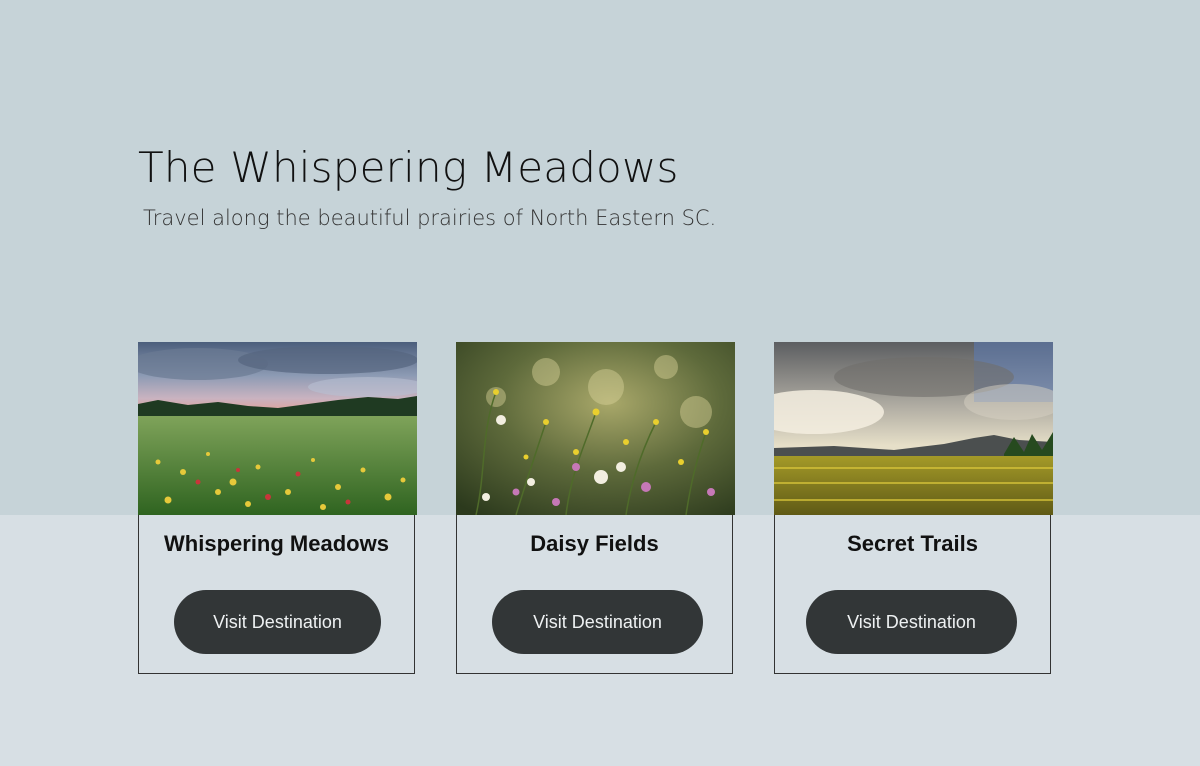 This screenshot has height=766, width=1200. Describe the element at coordinates (912, 543) in the screenshot. I see `card-title: Secret Trails` at that location.